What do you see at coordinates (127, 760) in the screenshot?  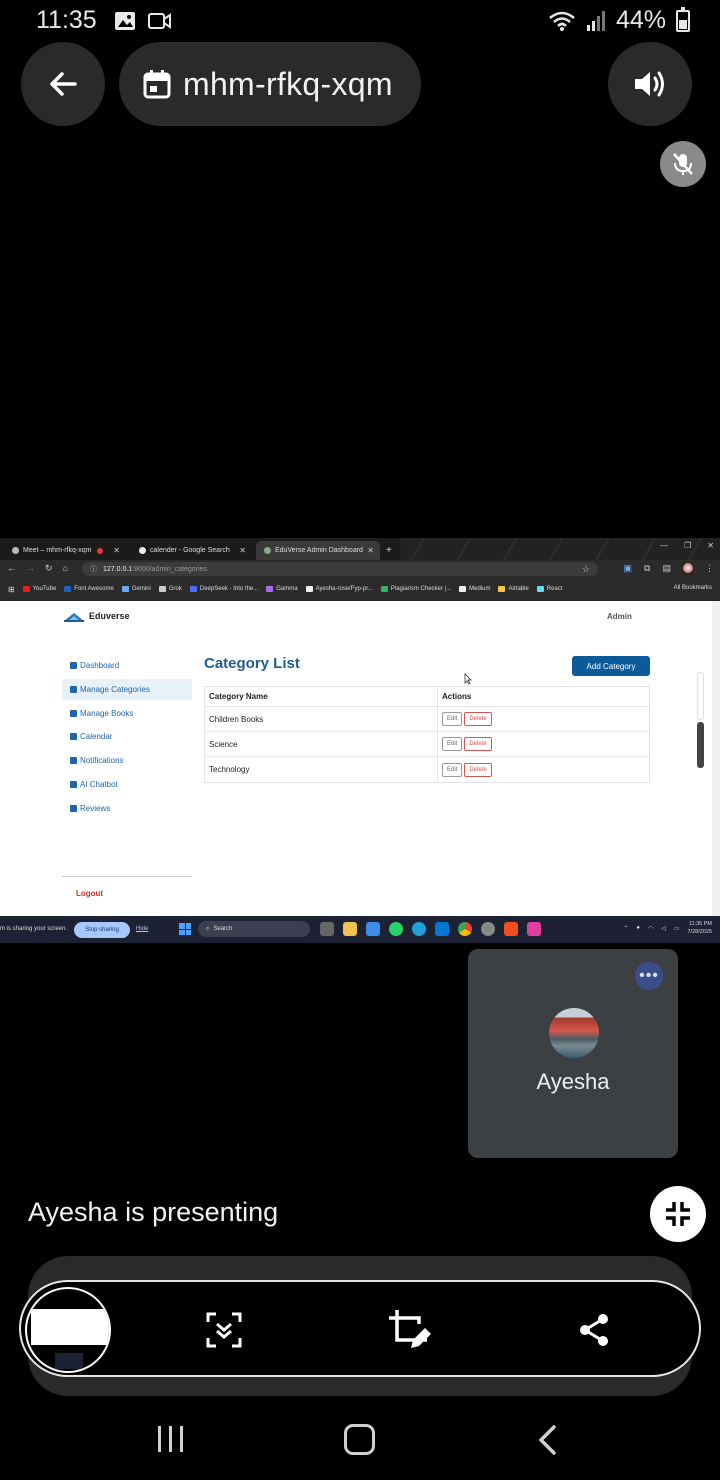 I see `sidebar-item-notifications: Notifications` at bounding box center [127, 760].